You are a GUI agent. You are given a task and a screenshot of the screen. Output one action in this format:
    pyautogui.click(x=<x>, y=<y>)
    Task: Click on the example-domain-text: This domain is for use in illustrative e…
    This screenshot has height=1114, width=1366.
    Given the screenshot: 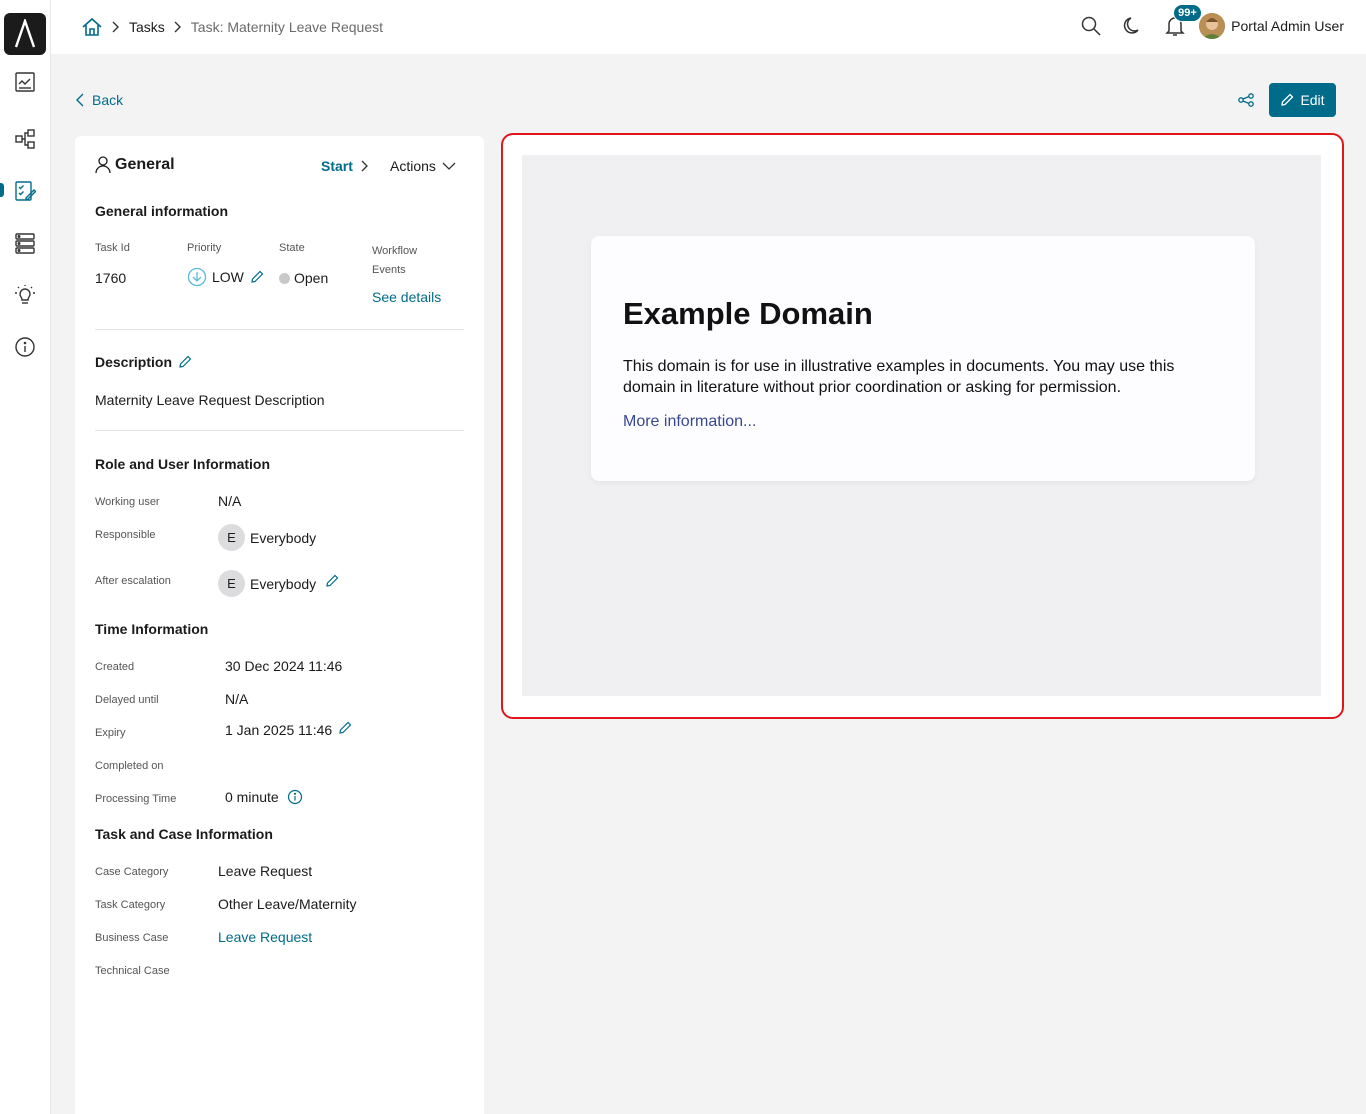 What is the action you would take?
    pyautogui.click(x=899, y=377)
    